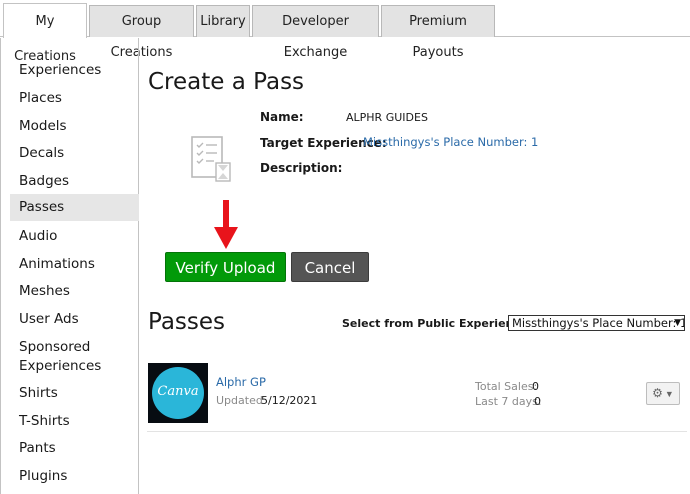 Image resolution: width=690 pixels, height=494 pixels. What do you see at coordinates (330, 267) in the screenshot?
I see `cancel-button: Cancel` at bounding box center [330, 267].